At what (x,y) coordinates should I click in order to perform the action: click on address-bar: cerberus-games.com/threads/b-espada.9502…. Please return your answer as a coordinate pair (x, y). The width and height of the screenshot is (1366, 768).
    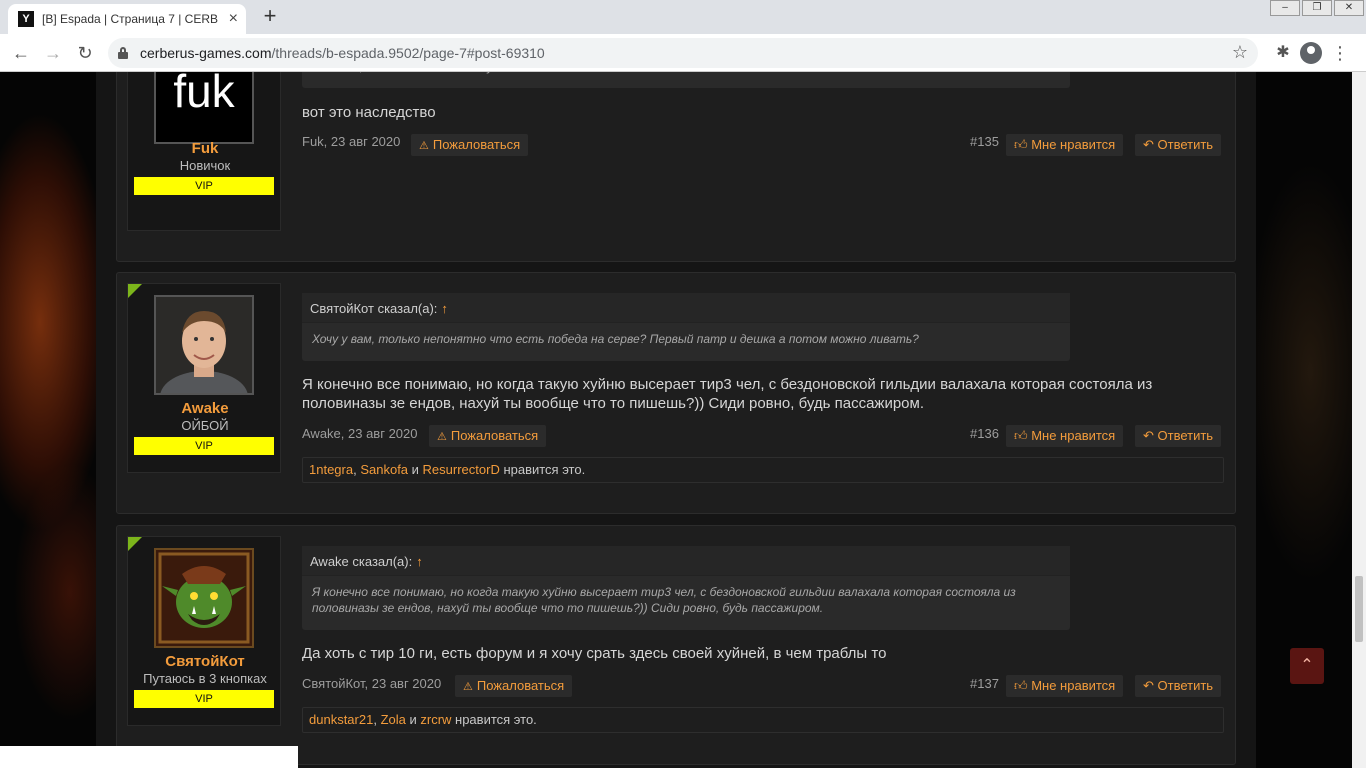
    Looking at the image, I should click on (683, 53).